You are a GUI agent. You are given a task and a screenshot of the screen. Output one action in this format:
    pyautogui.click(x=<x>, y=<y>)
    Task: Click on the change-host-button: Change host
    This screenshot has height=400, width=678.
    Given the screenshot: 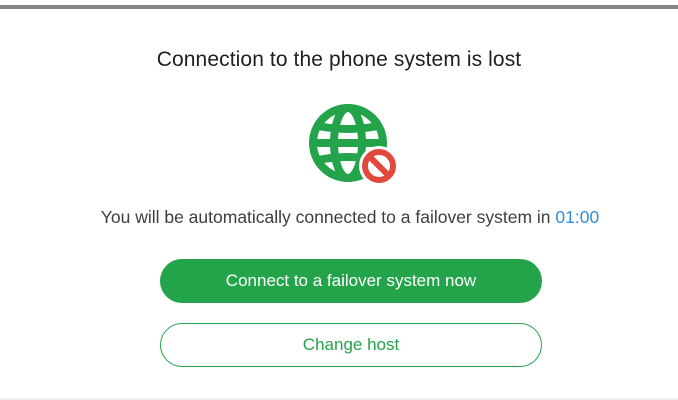 What is the action you would take?
    pyautogui.click(x=351, y=345)
    